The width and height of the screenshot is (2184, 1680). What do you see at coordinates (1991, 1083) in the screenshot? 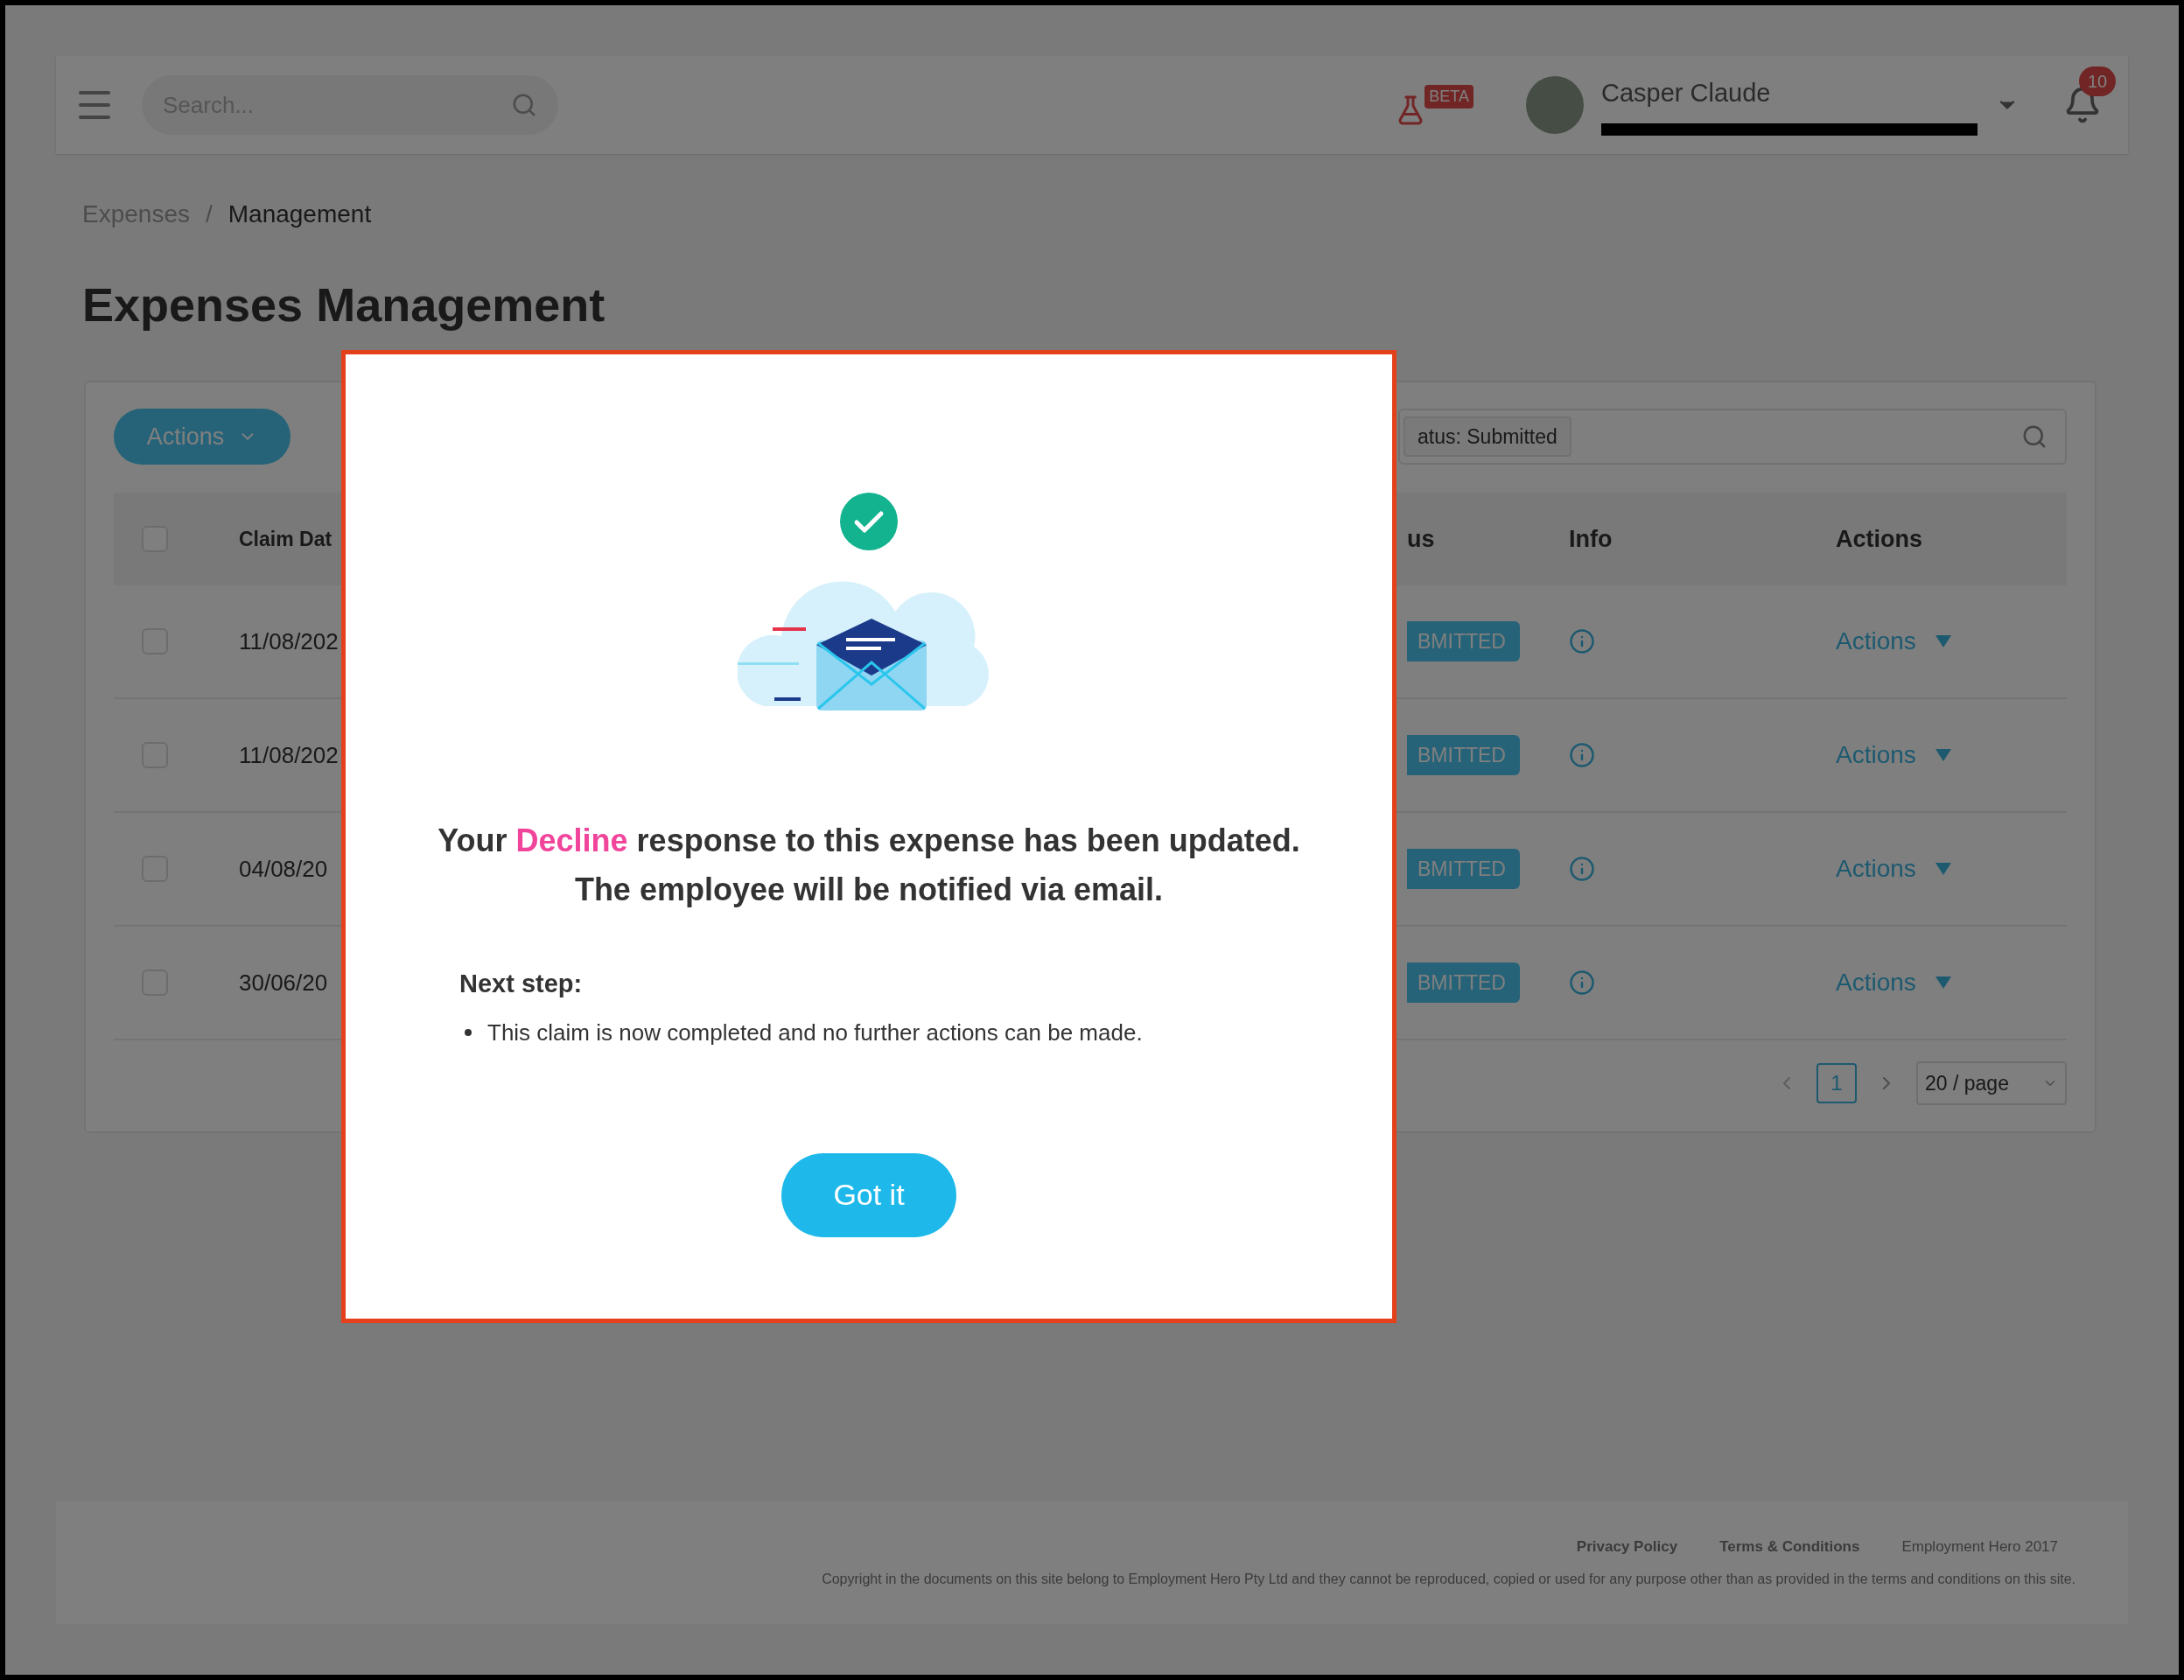
I see `page-size-select: 20 / page` at bounding box center [1991, 1083].